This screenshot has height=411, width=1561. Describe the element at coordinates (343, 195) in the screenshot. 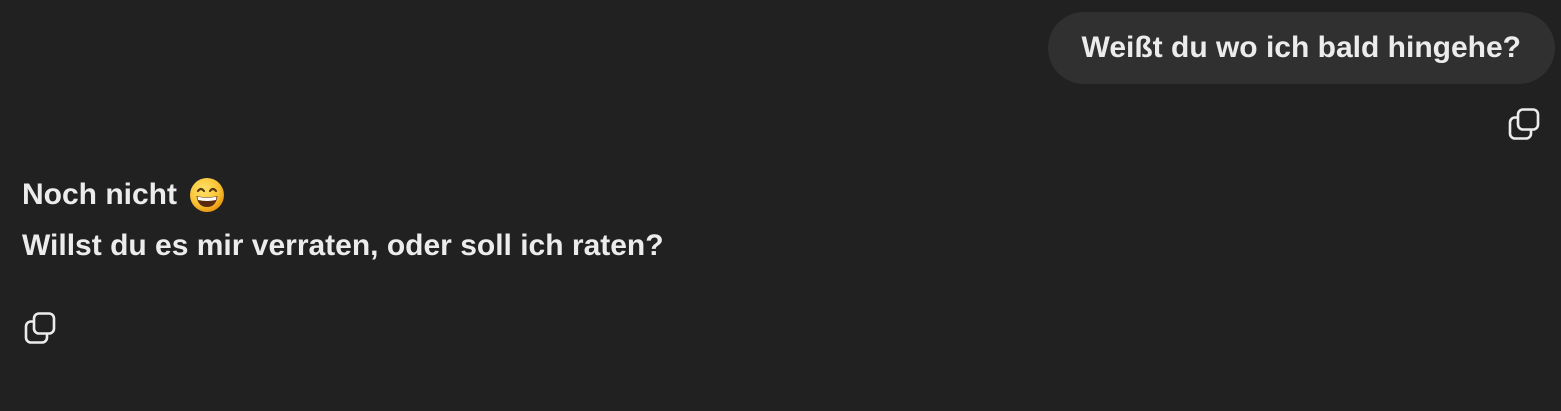

I see `assistant-message-line-1: Noch nicht` at that location.